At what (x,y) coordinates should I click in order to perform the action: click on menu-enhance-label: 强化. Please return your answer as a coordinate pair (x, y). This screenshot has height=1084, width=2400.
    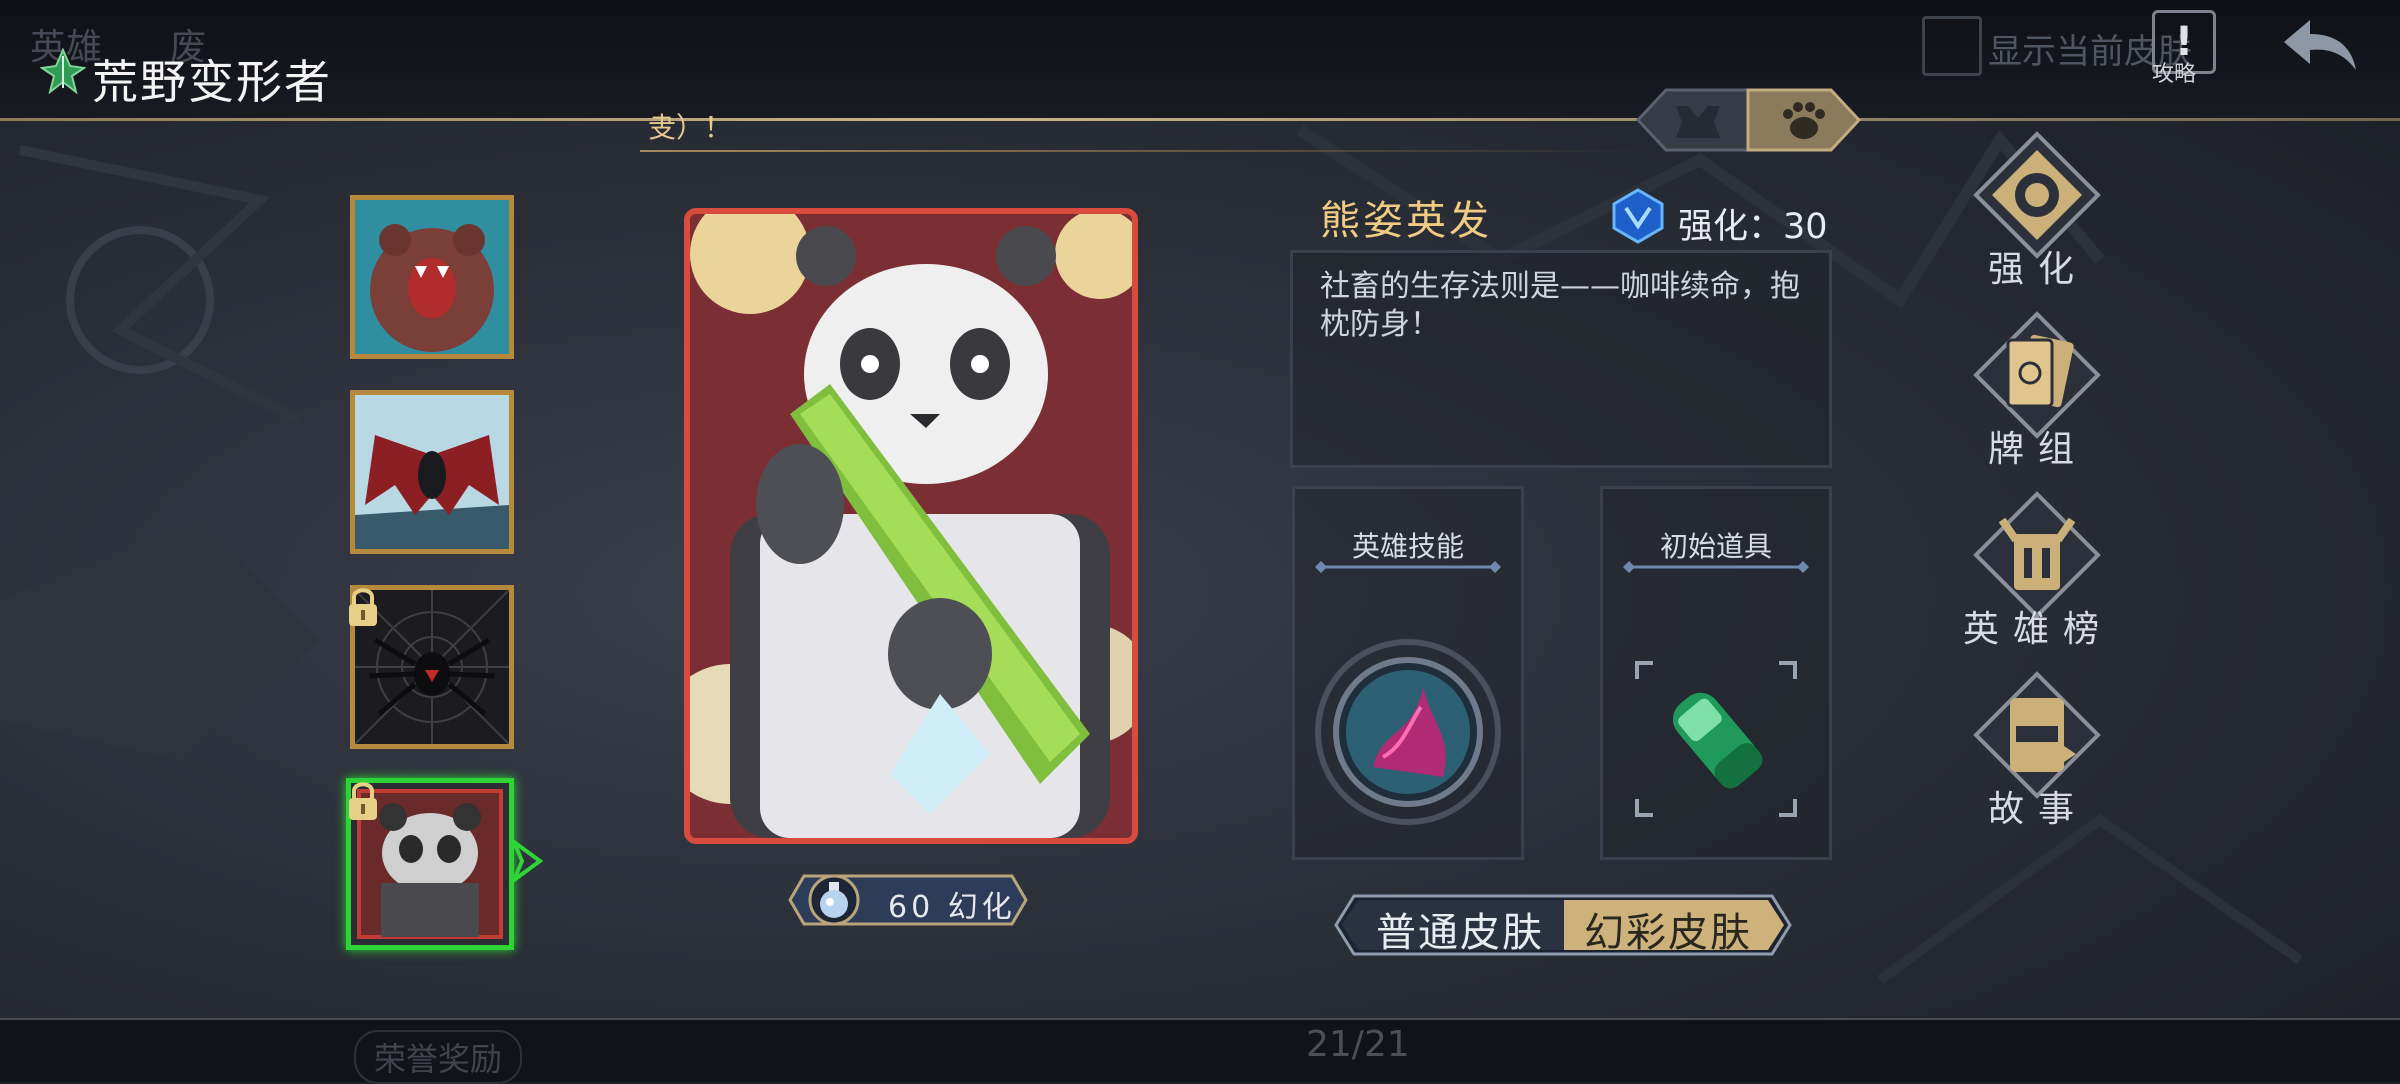
    Looking at the image, I should click on (2038, 266).